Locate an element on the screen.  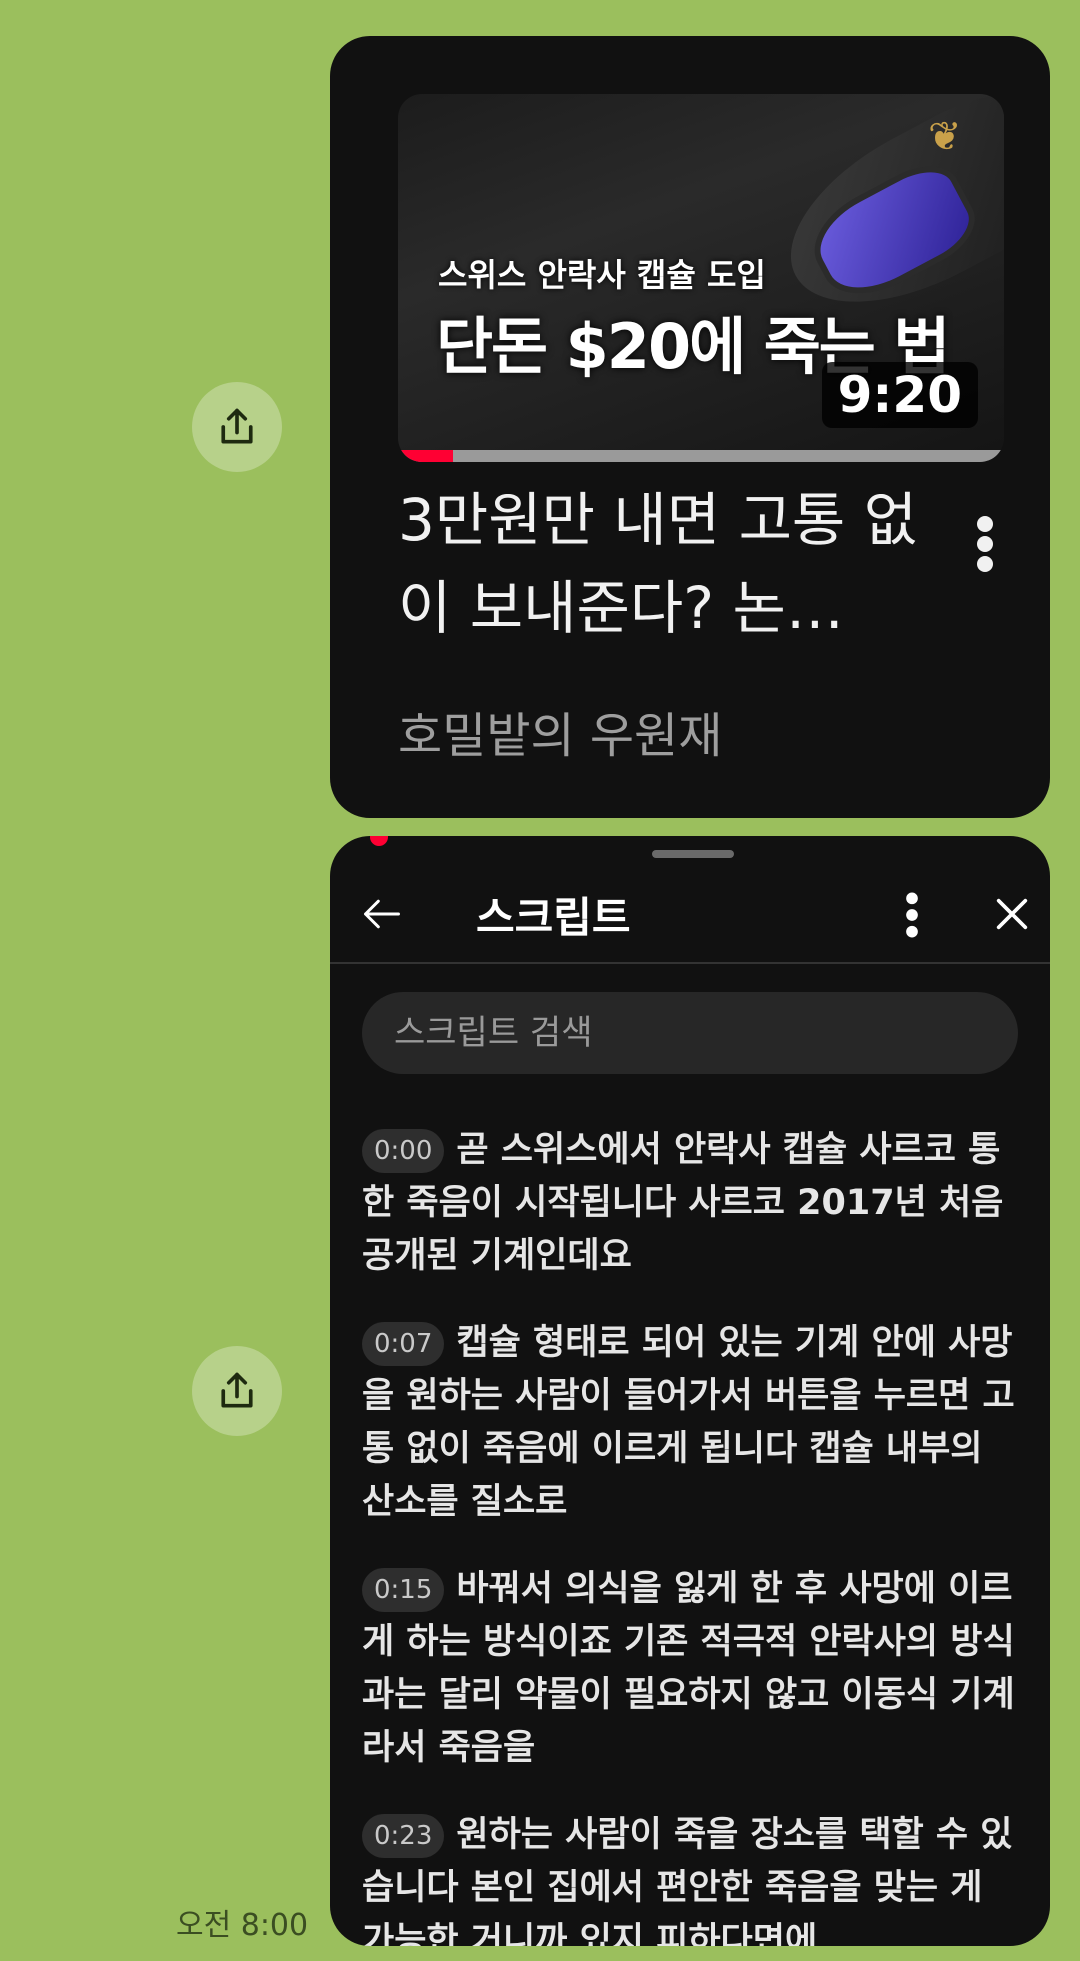
transcript-search-input is located at coordinates (690, 1033).